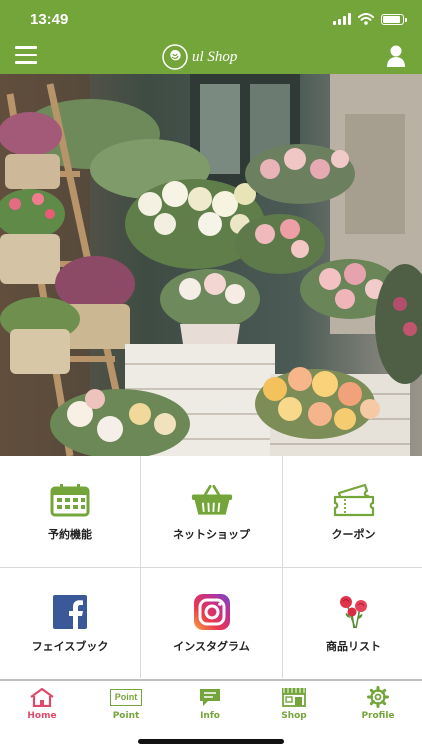 This screenshot has width=422, height=750. I want to click on calendar-icon, so click(70, 500).